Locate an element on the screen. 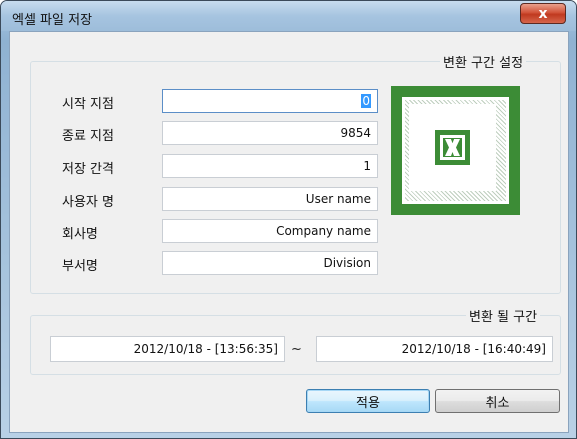 The height and width of the screenshot is (439, 577). start-point-value: 0 is located at coordinates (366, 101).